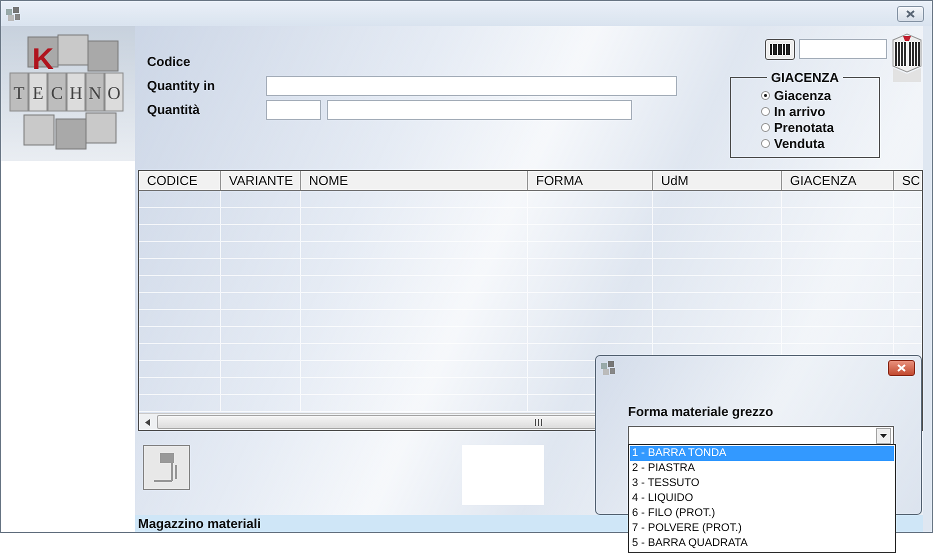  I want to click on column-header: GIACENZA, so click(838, 180).